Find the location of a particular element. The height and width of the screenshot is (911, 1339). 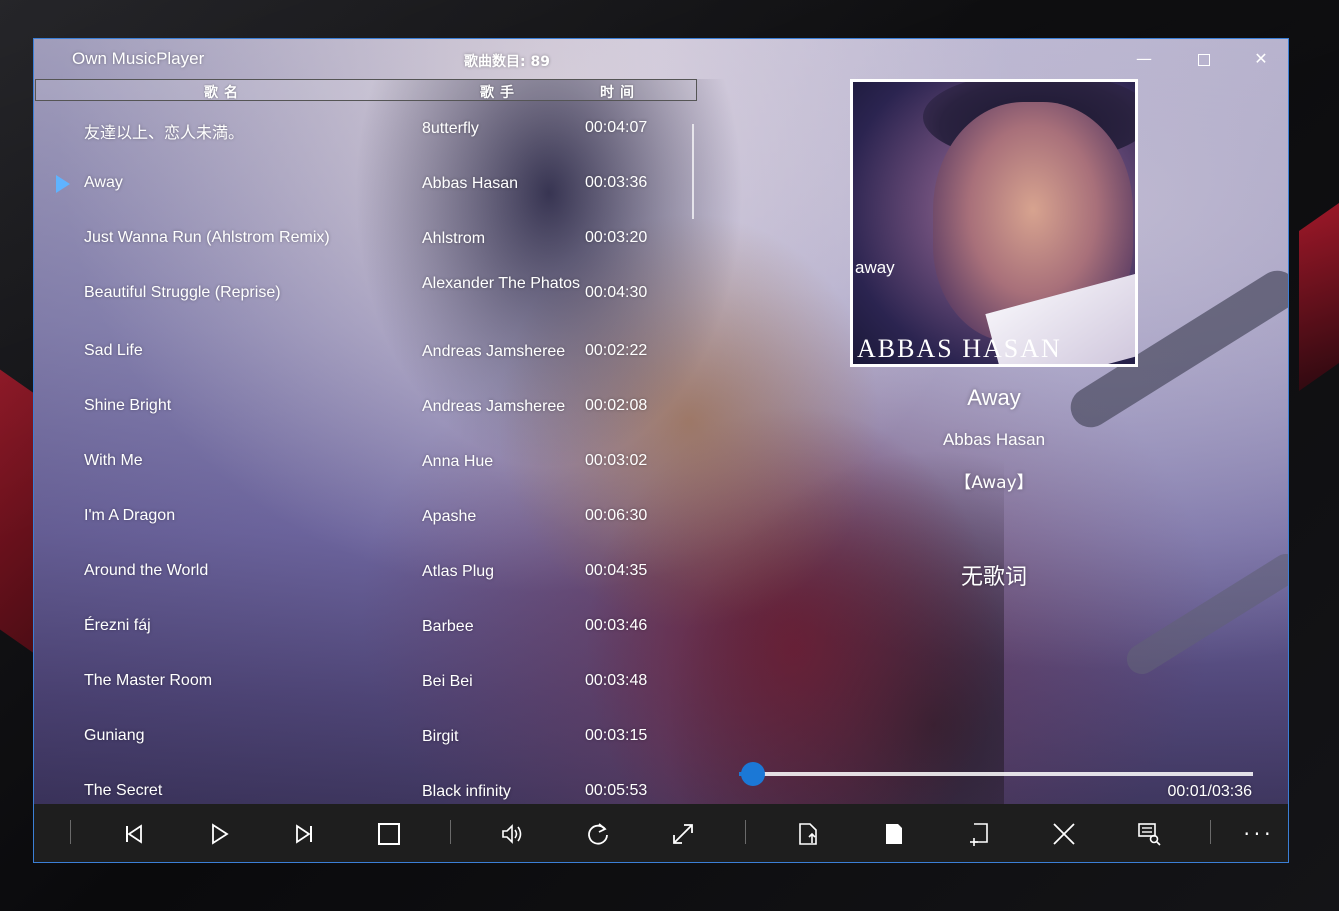

song-title: The Secret is located at coordinates (123, 790).